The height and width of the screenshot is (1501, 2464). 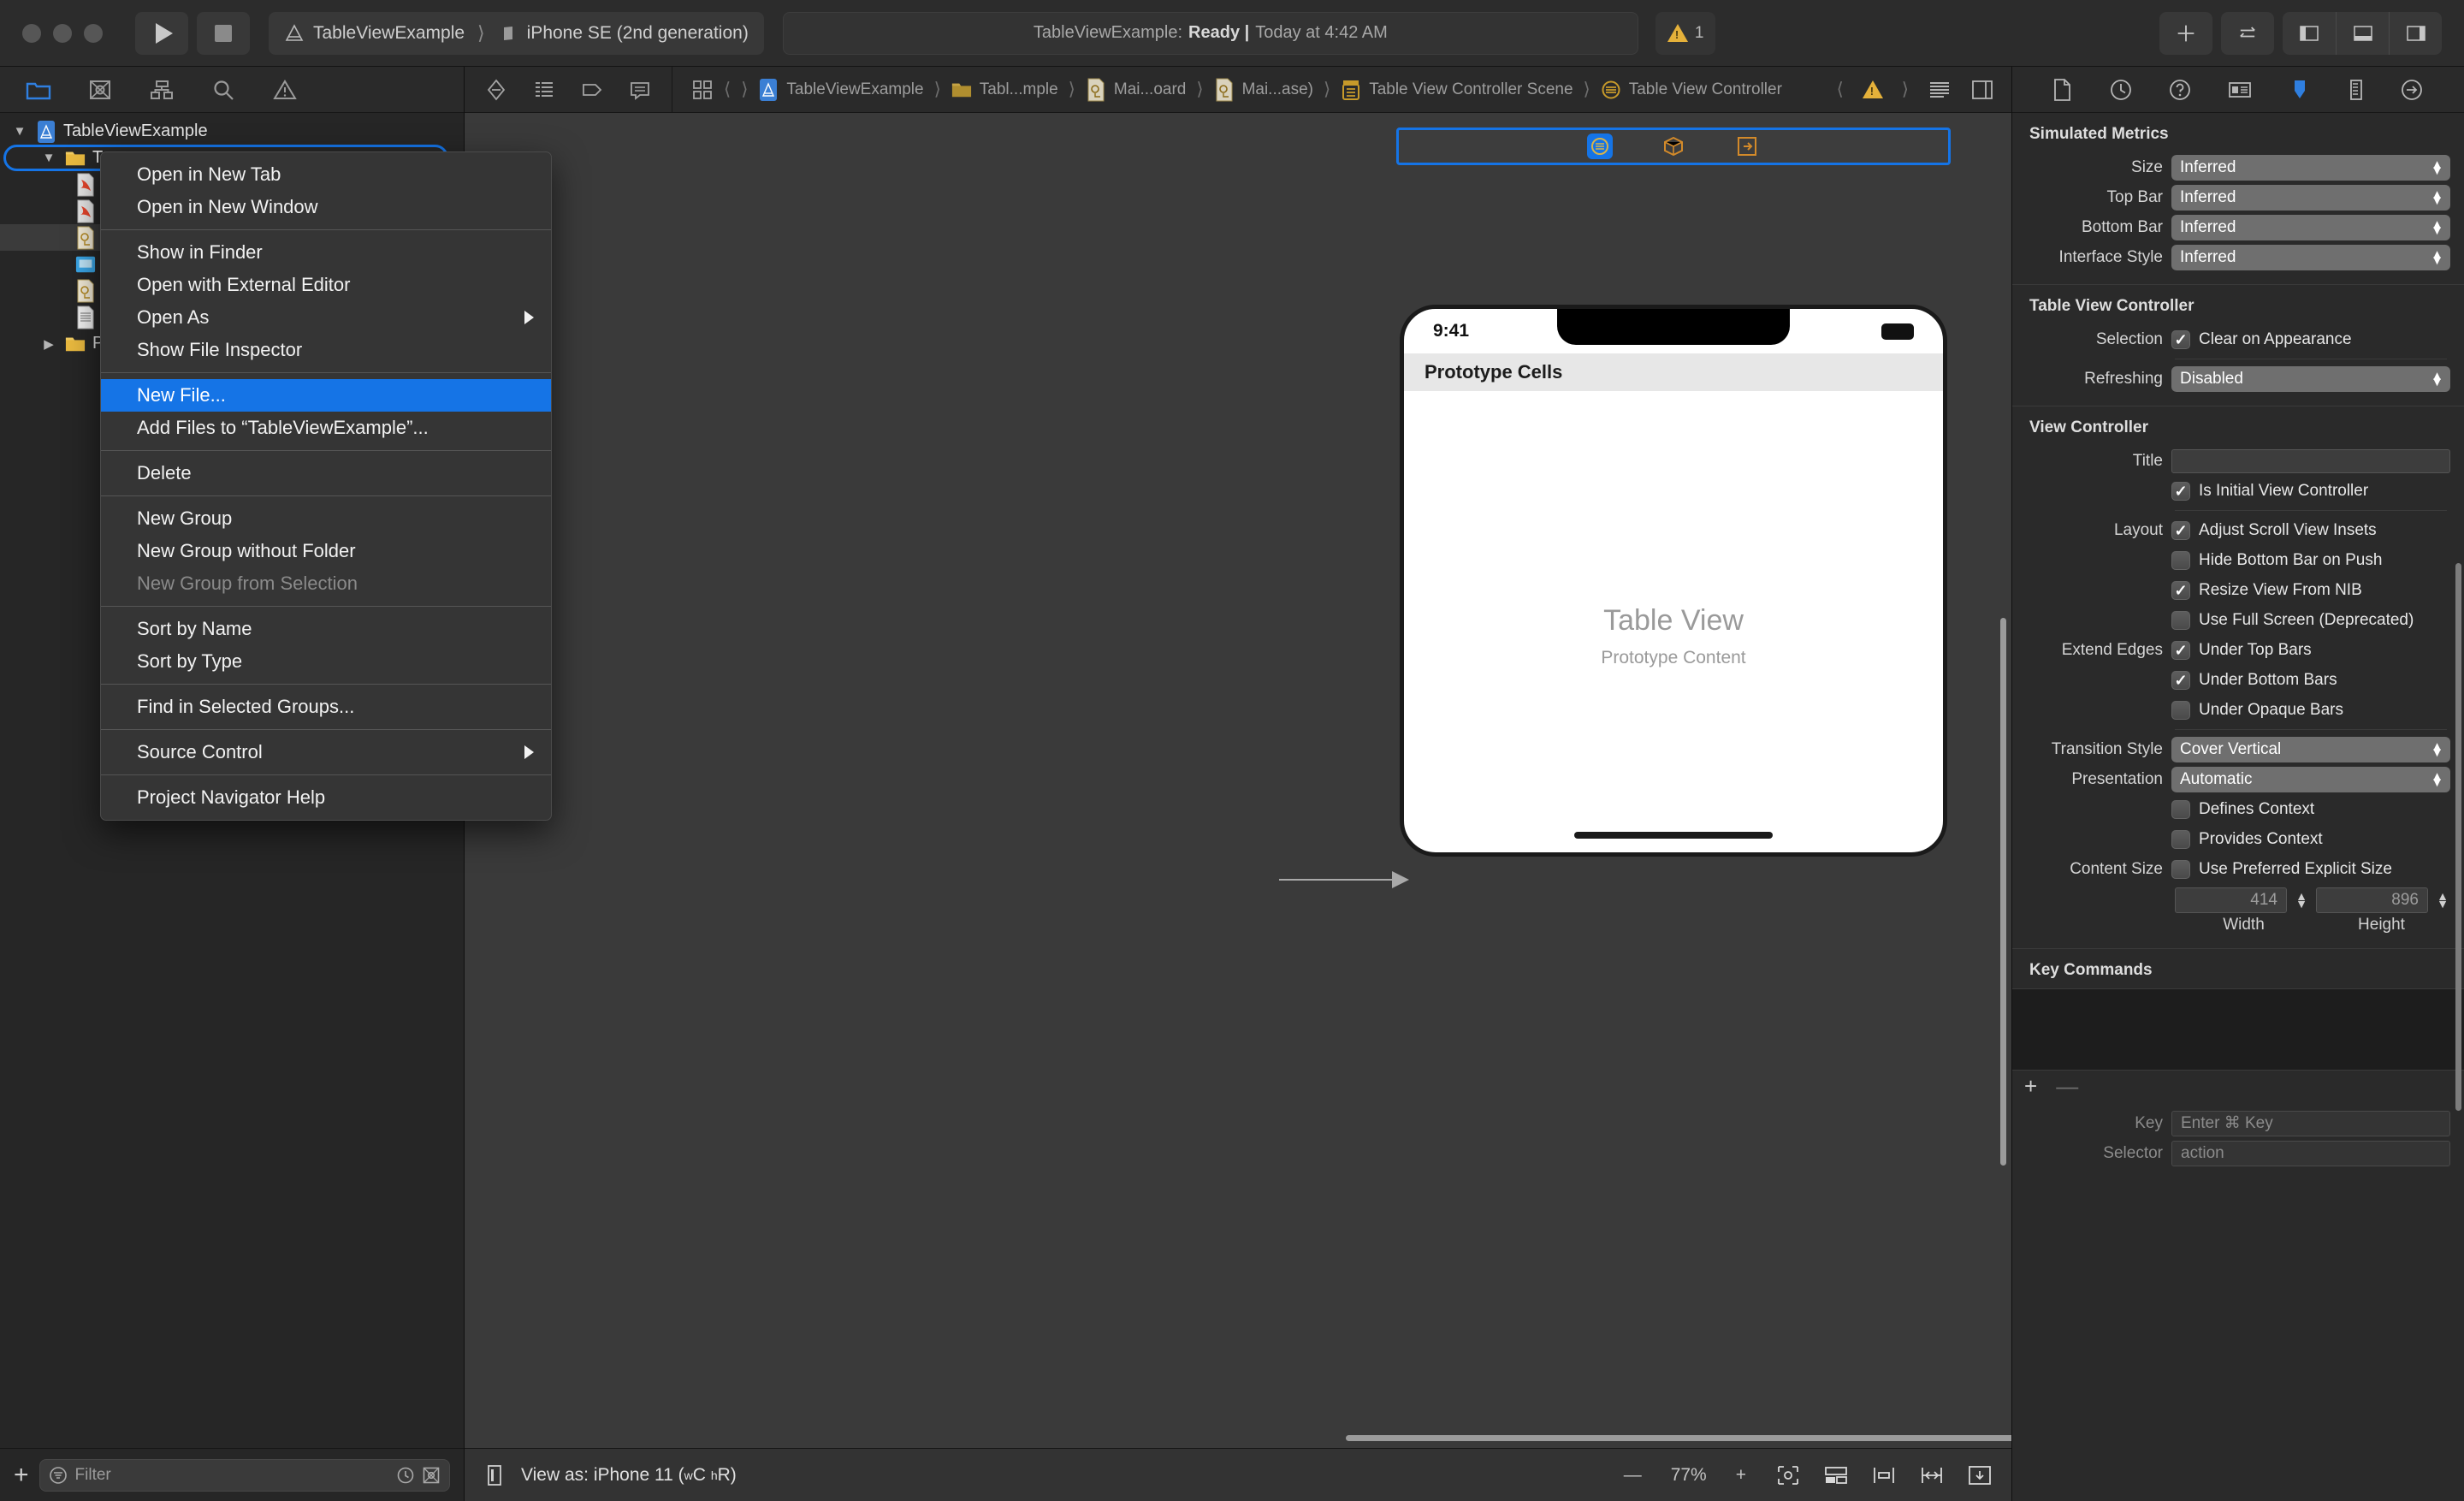 I want to click on grid-icon, so click(x=702, y=90).